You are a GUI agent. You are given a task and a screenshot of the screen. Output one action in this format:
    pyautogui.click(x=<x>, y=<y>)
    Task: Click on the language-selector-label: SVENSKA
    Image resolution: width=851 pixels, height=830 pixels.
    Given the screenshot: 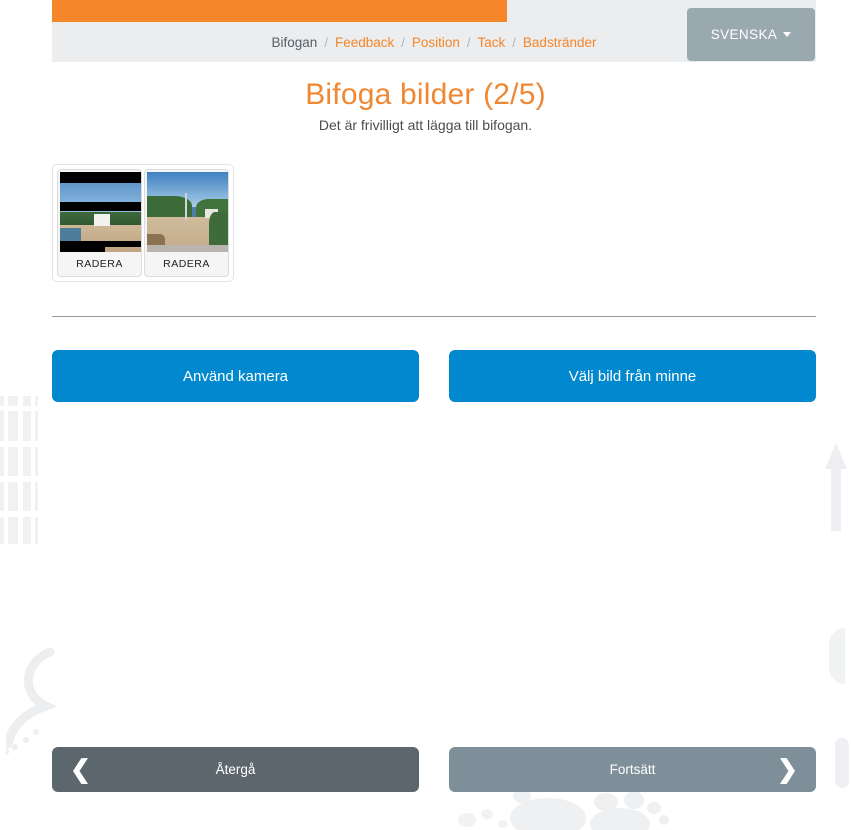 What is the action you would take?
    pyautogui.click(x=744, y=34)
    